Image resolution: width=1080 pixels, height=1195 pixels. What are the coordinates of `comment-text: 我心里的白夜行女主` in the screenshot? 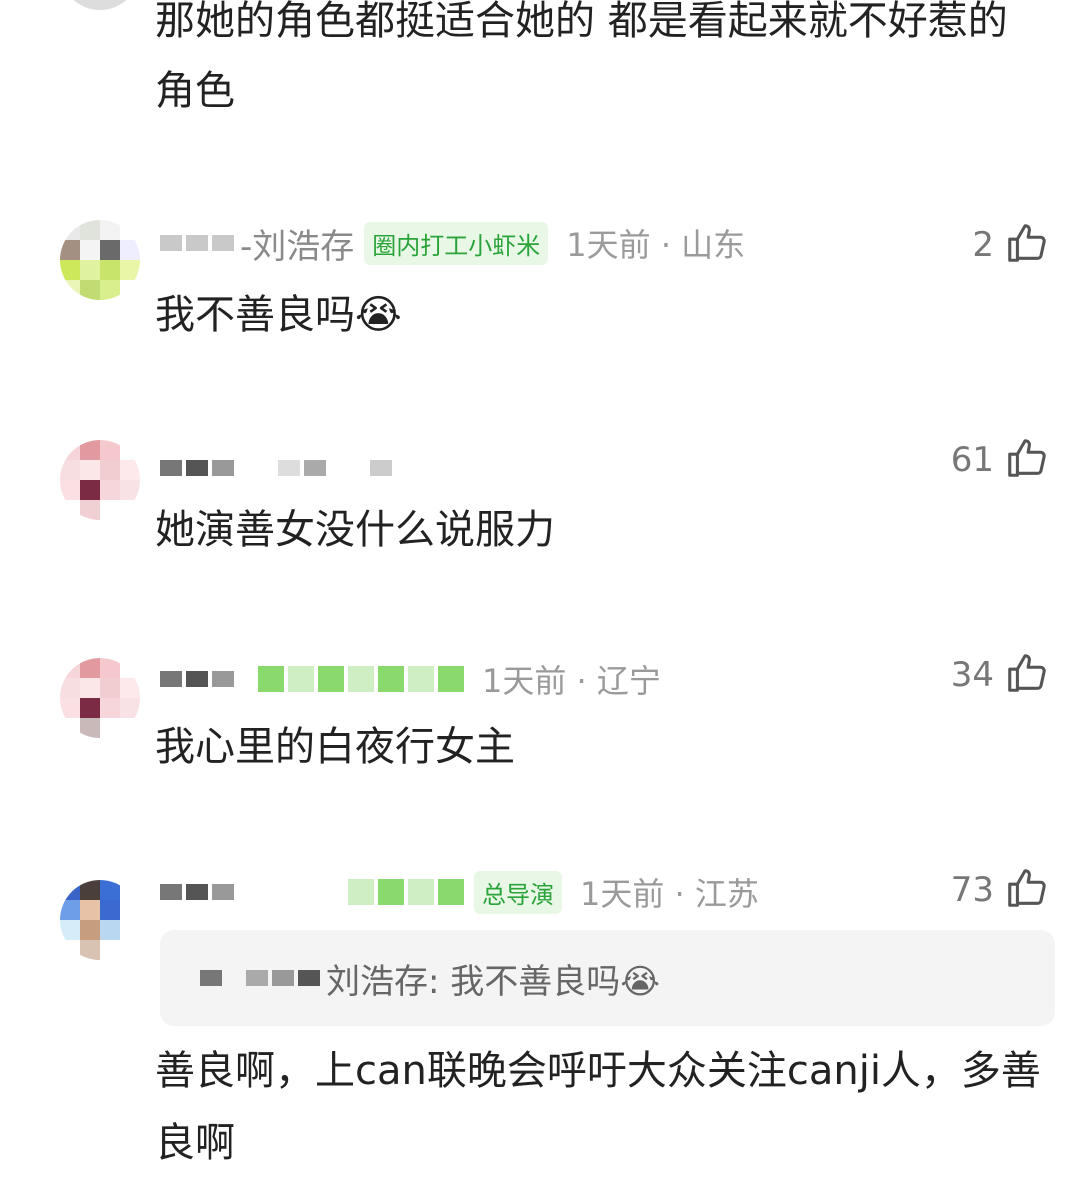 It's located at (335, 747).